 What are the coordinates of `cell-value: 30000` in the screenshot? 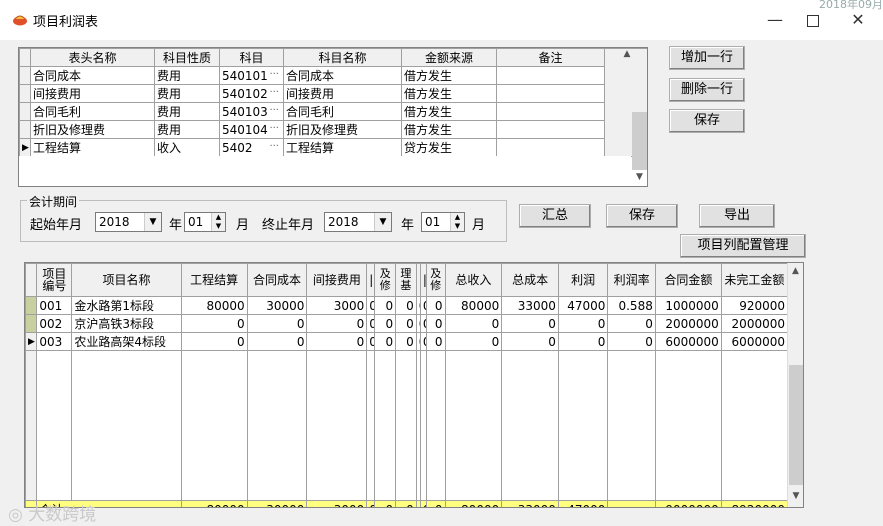 It's located at (277, 305).